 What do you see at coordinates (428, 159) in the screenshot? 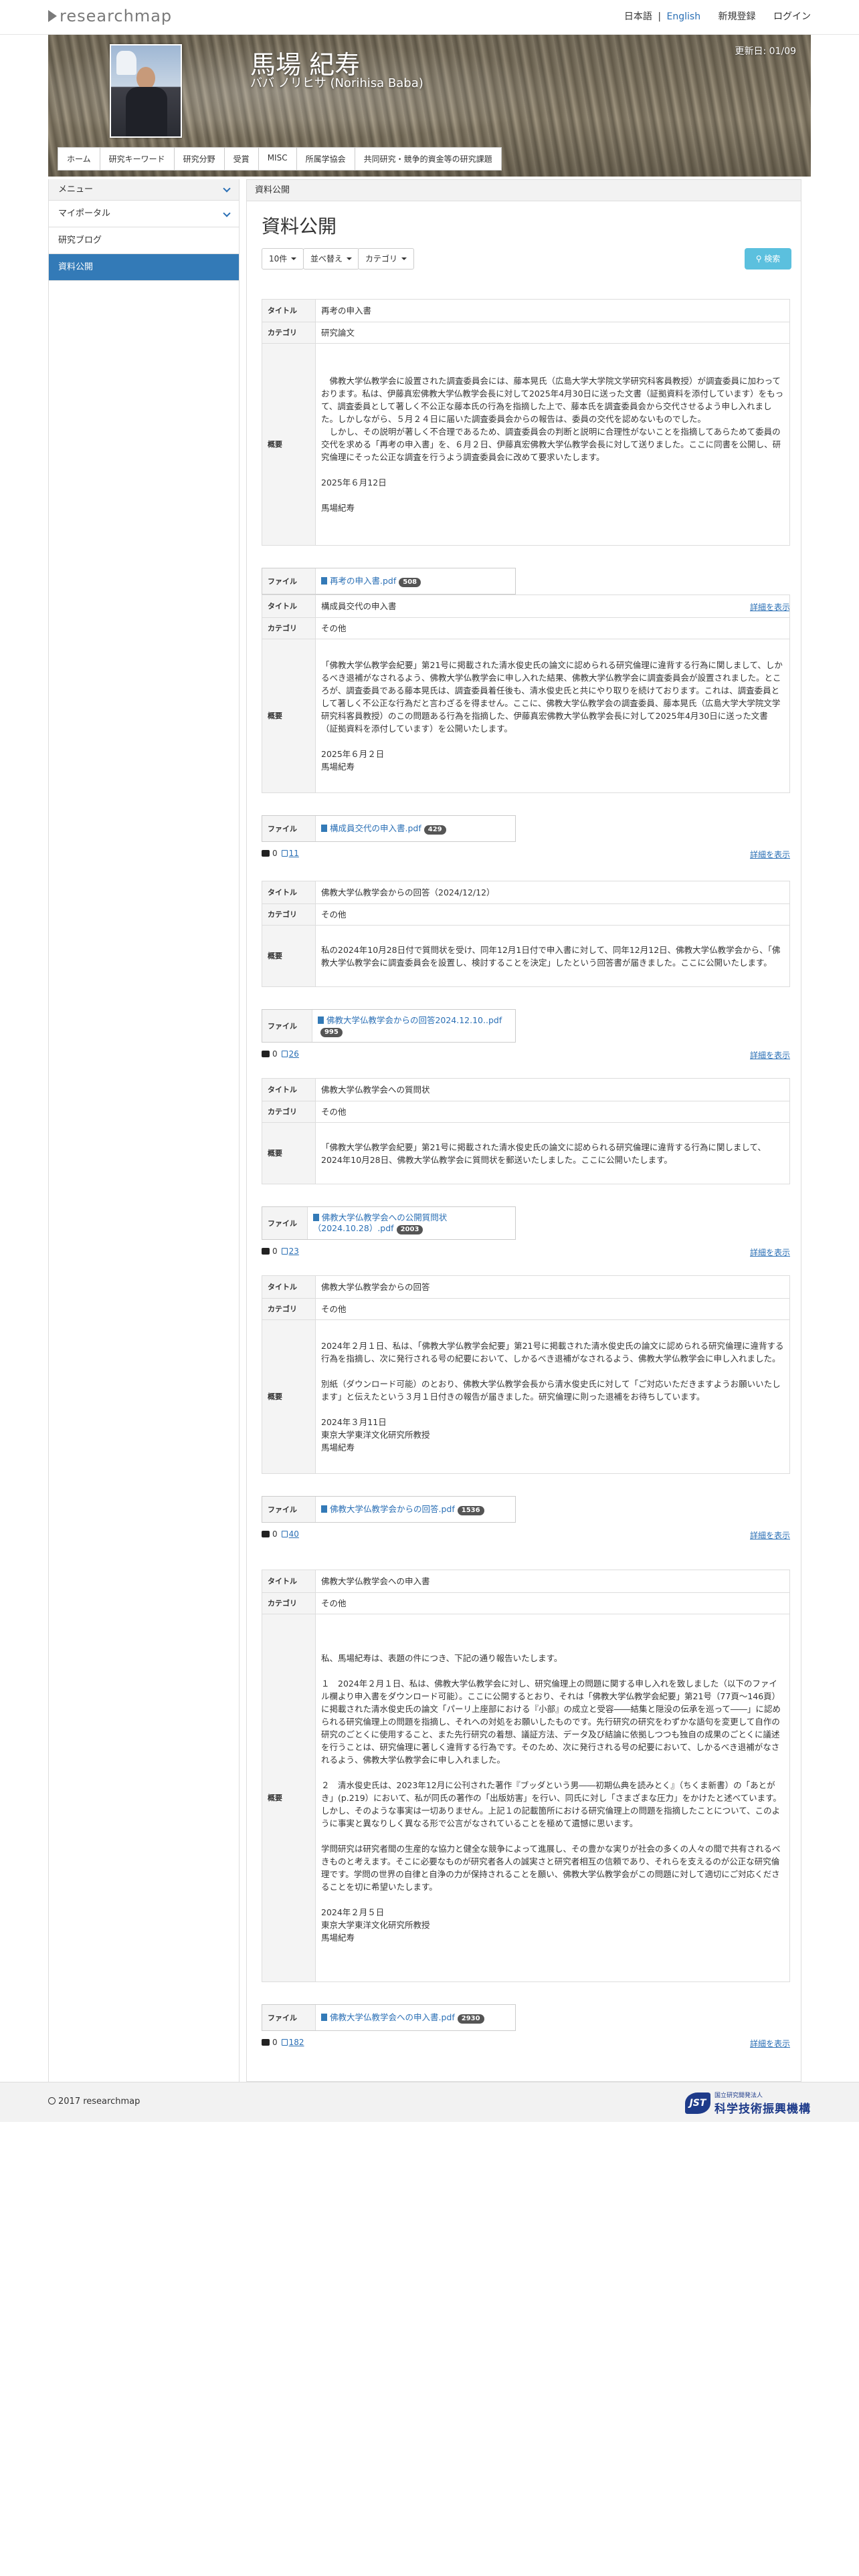
I see `nav-projects: 共同研究・競争的資金等の研究課題` at bounding box center [428, 159].